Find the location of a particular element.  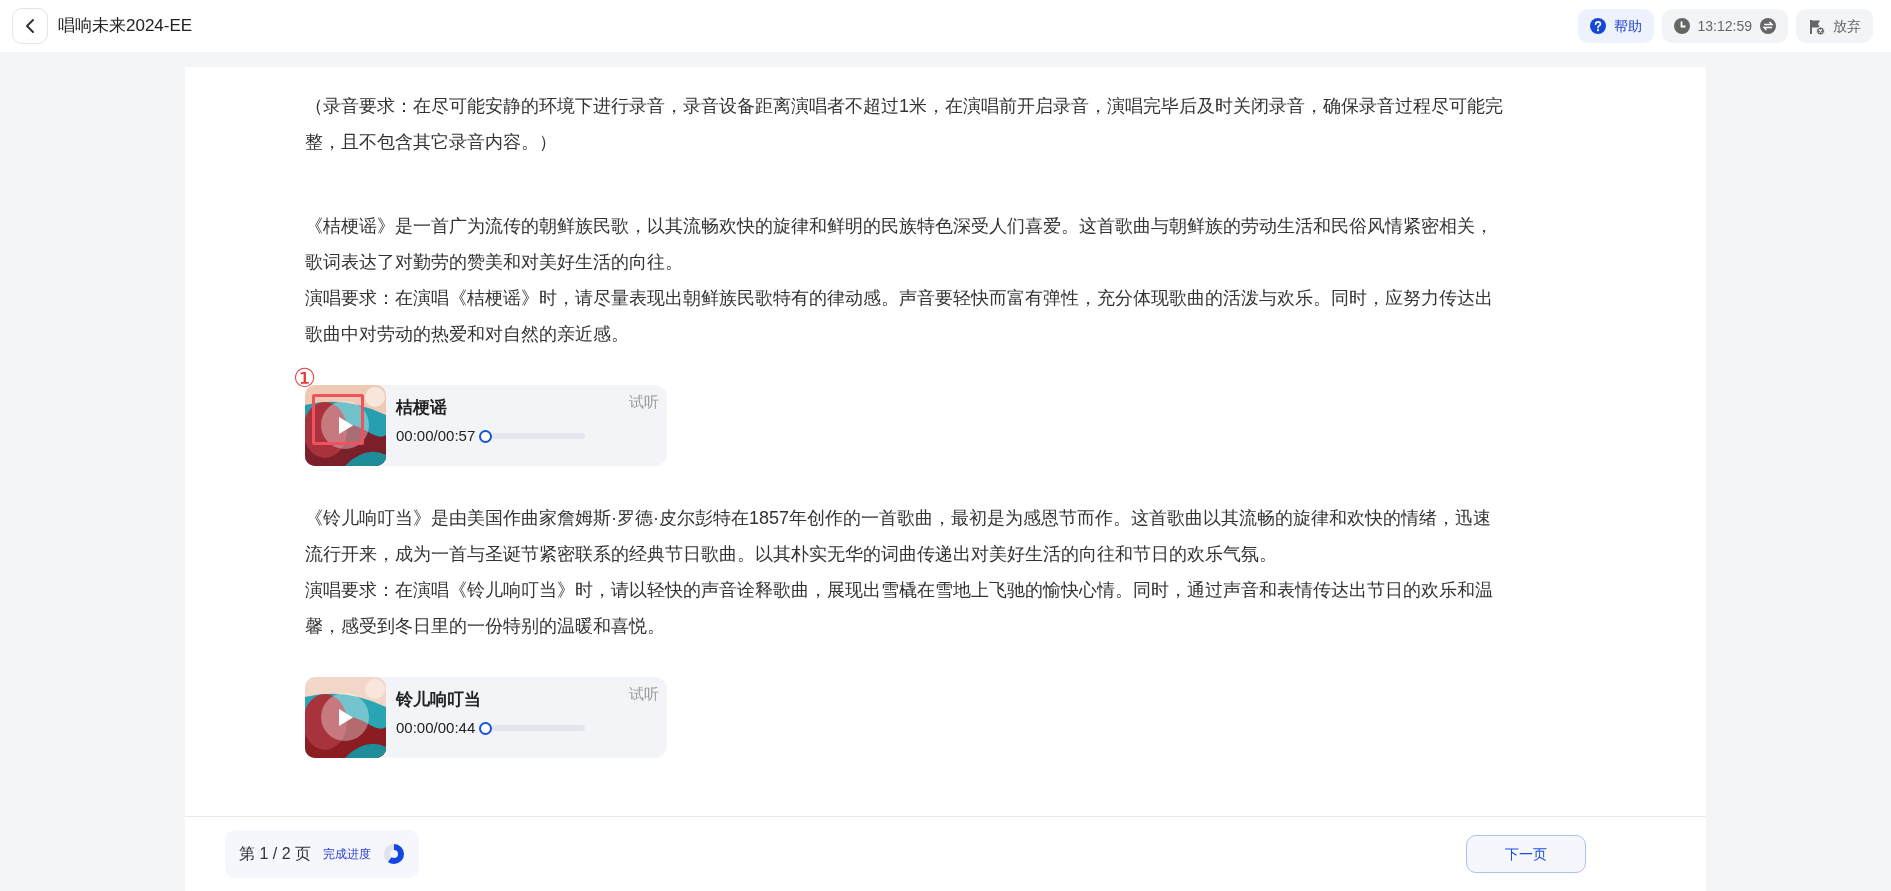

help-icon is located at coordinates (1597, 26).